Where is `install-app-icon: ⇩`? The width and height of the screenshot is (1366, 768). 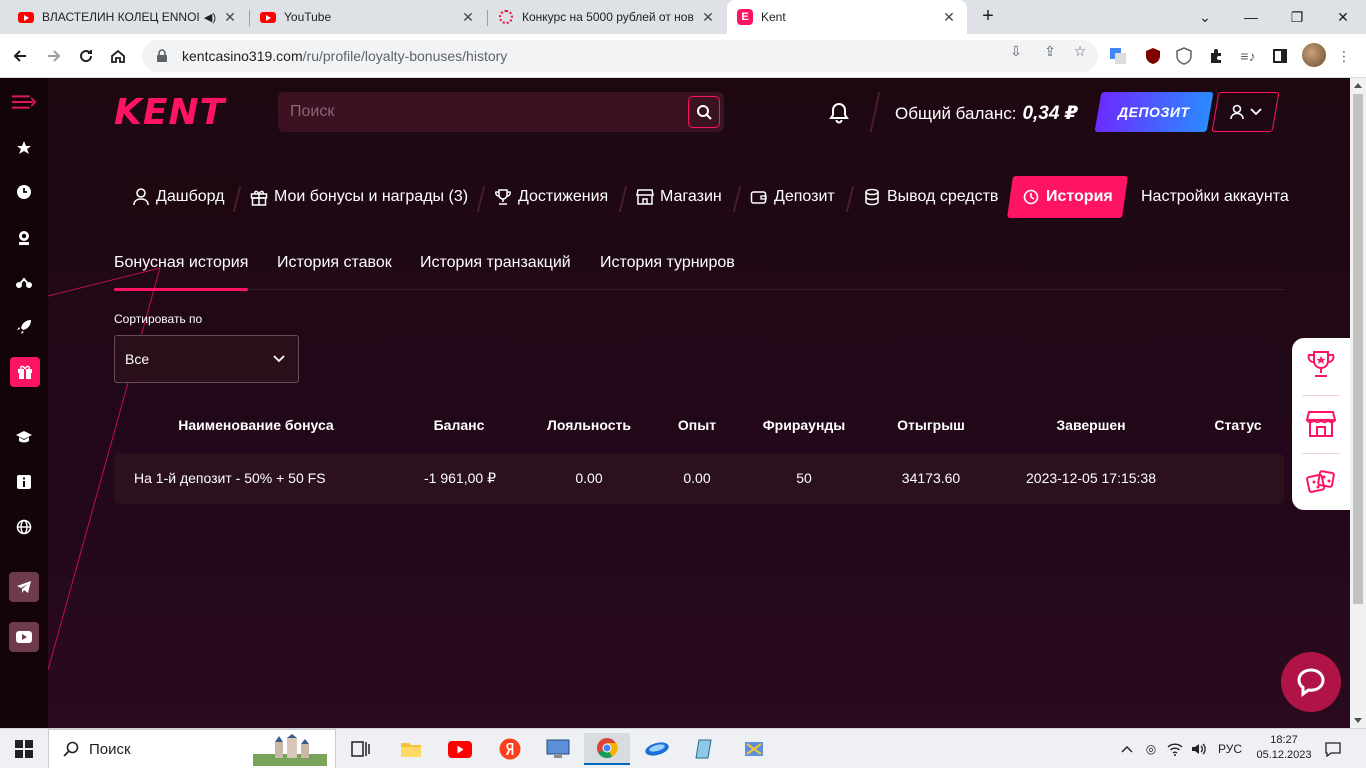
install-app-icon: ⇩ is located at coordinates (1016, 51).